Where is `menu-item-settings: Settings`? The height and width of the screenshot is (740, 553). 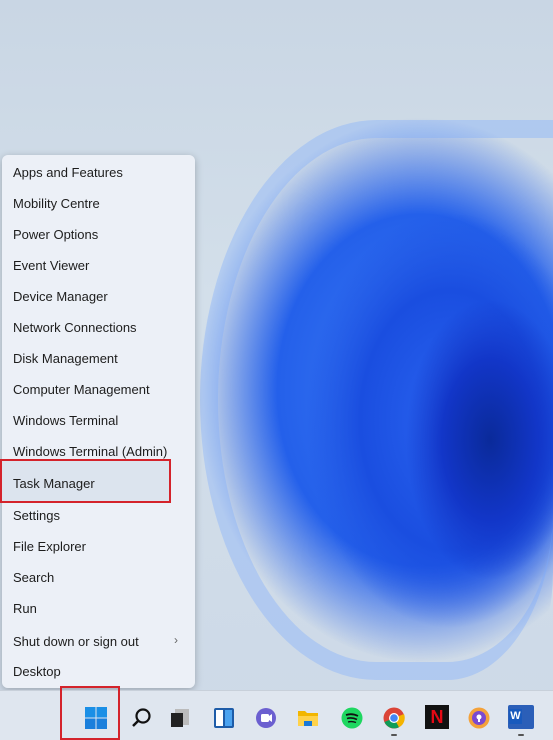 menu-item-settings: Settings is located at coordinates (36, 515).